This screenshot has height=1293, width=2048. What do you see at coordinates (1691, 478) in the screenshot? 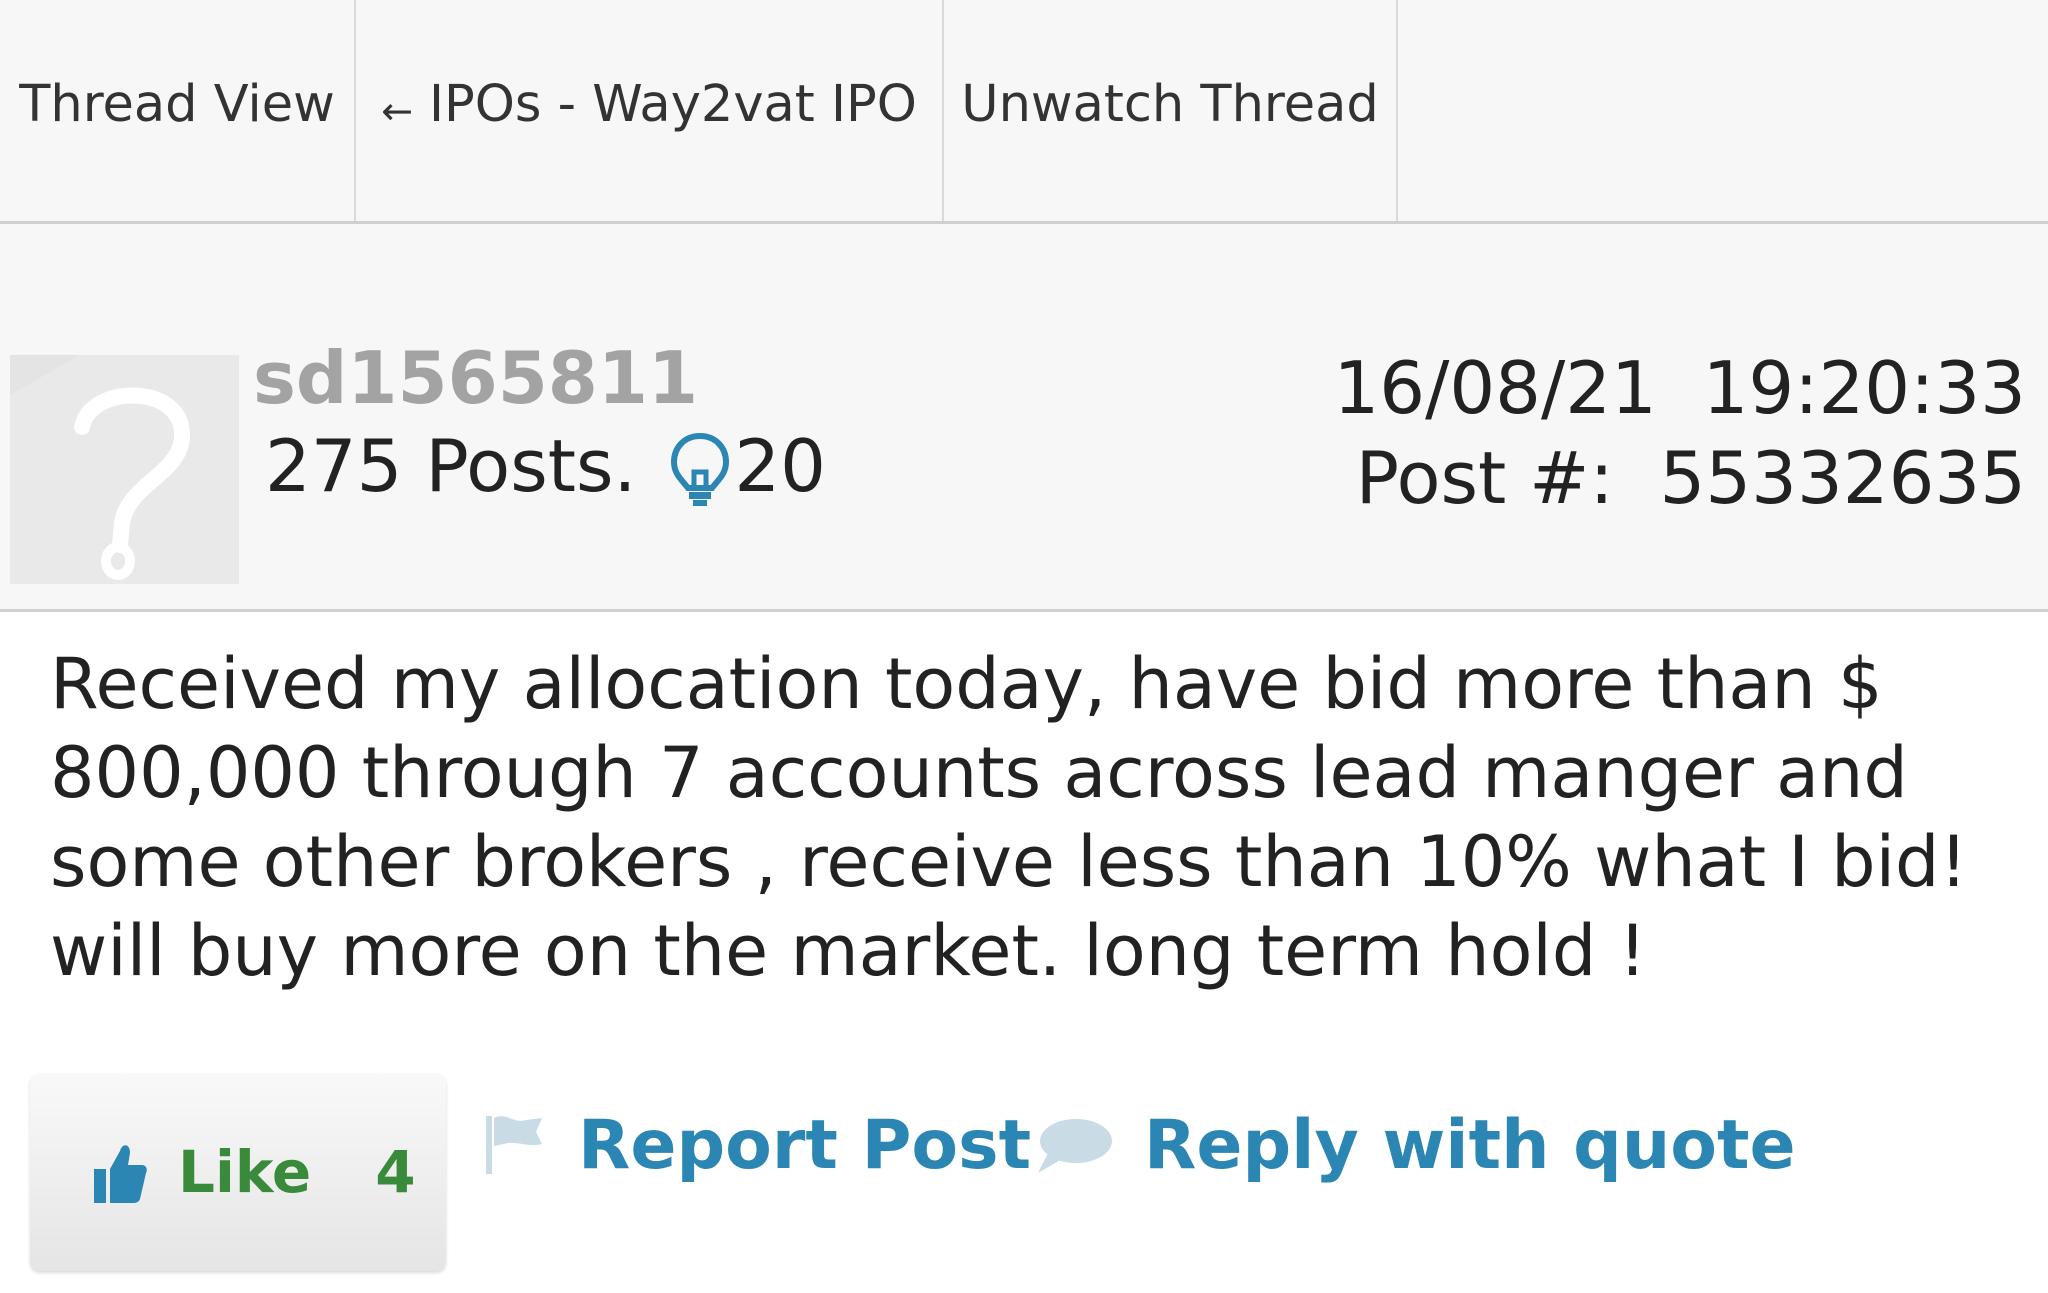
I see `post-number: Post #: 55332635` at bounding box center [1691, 478].